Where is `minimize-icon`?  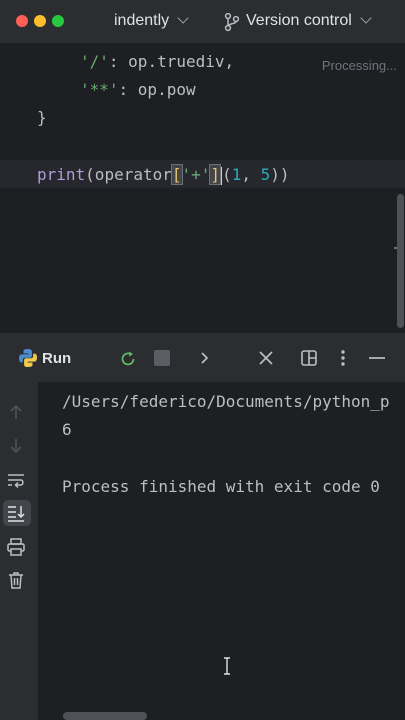
minimize-icon is located at coordinates (377, 358).